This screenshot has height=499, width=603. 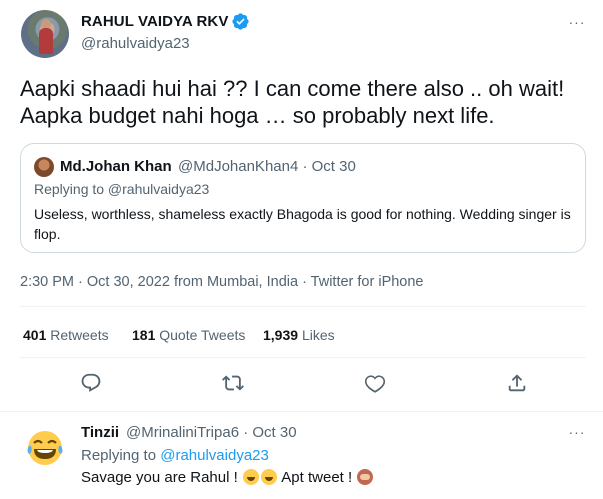 What do you see at coordinates (365, 477) in the screenshot?
I see `see-no-evil-monkey-emoji-icon` at bounding box center [365, 477].